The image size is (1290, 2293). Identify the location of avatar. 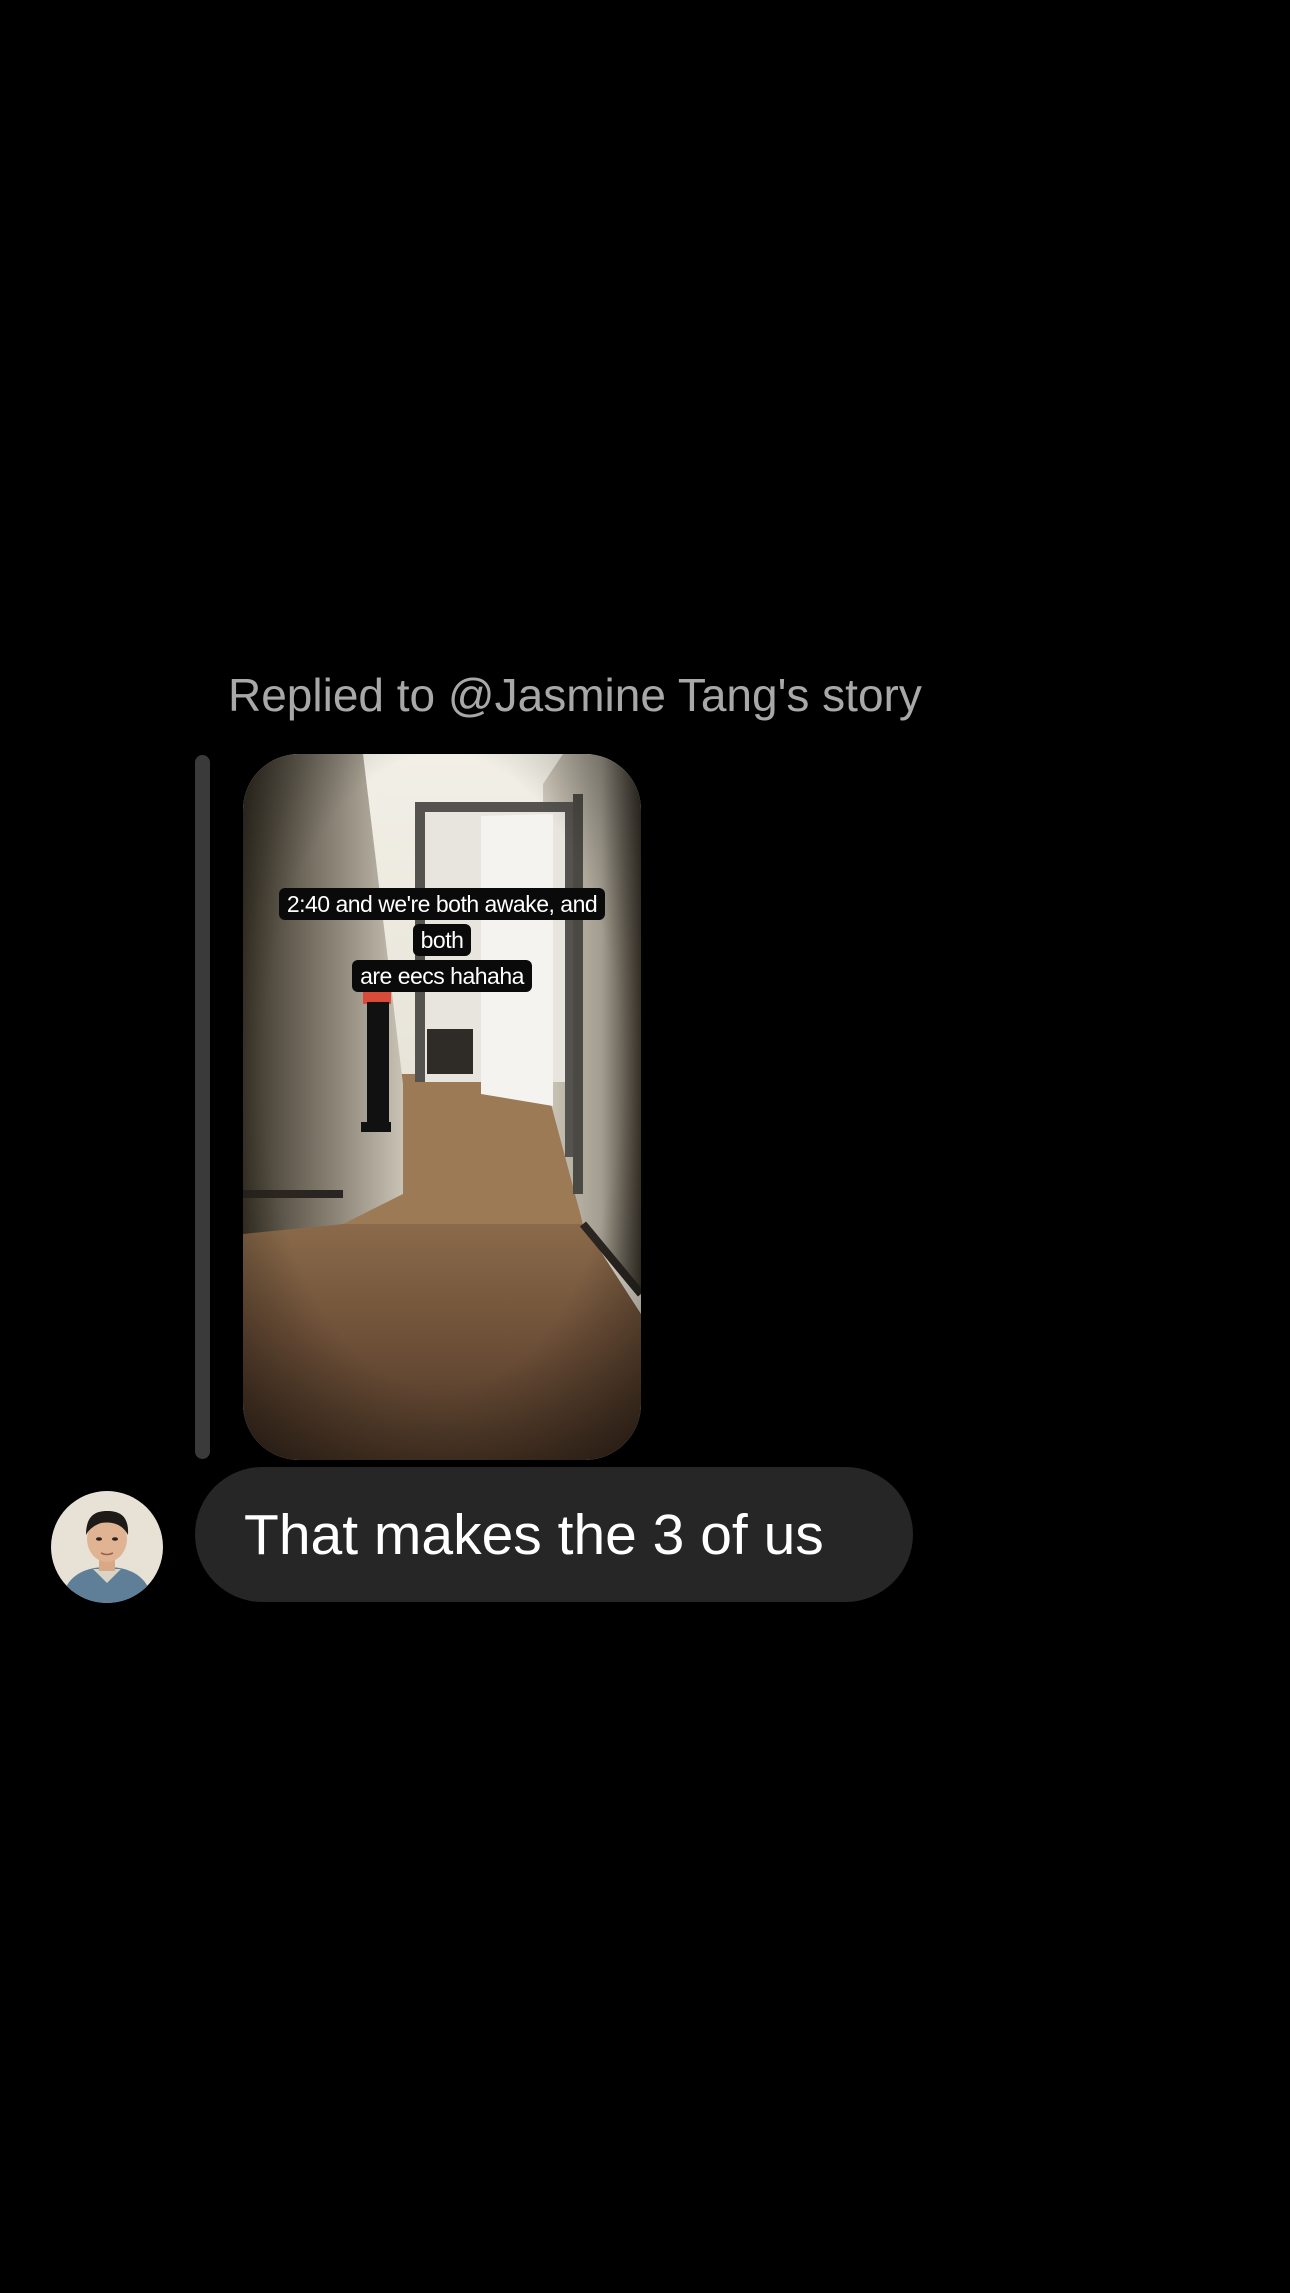
(107, 1547).